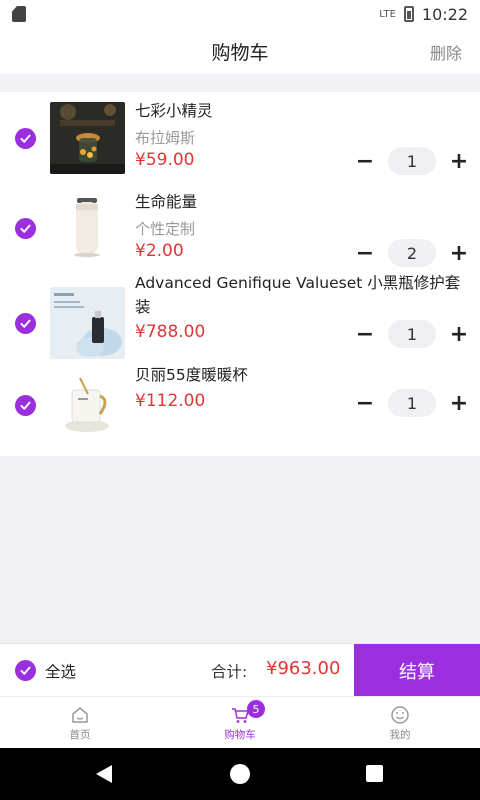 This screenshot has width=480, height=800. What do you see at coordinates (80, 714) in the screenshot?
I see `home-icon` at bounding box center [80, 714].